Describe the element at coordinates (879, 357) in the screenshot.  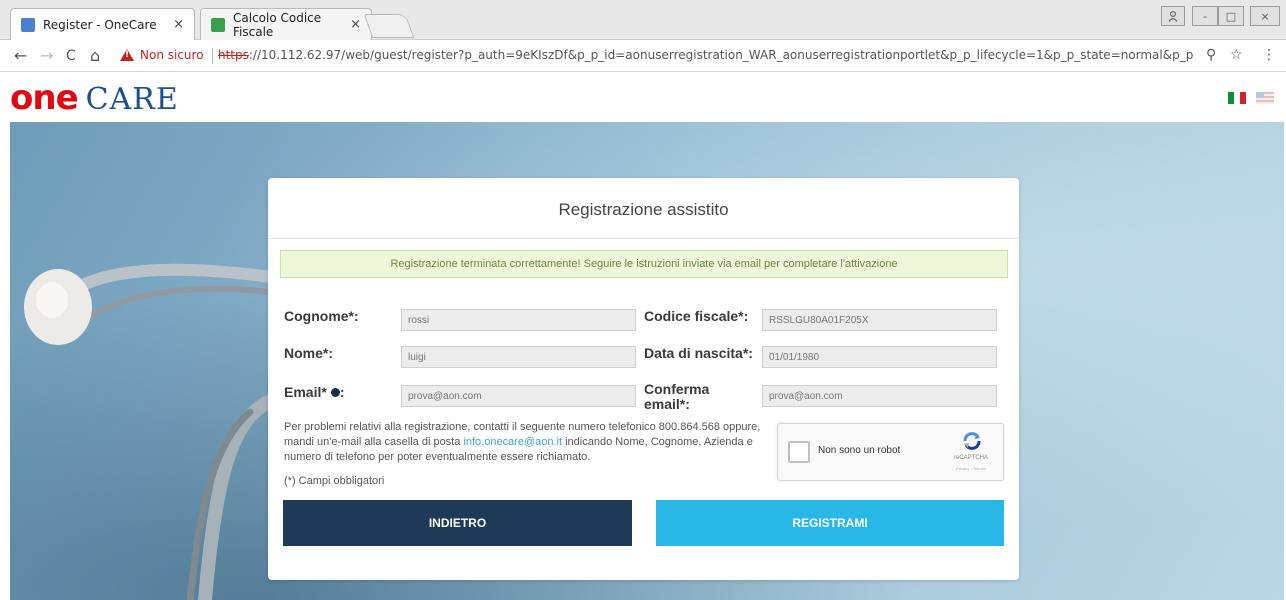
I see `data-nascita-field: 01/01/1980` at that location.